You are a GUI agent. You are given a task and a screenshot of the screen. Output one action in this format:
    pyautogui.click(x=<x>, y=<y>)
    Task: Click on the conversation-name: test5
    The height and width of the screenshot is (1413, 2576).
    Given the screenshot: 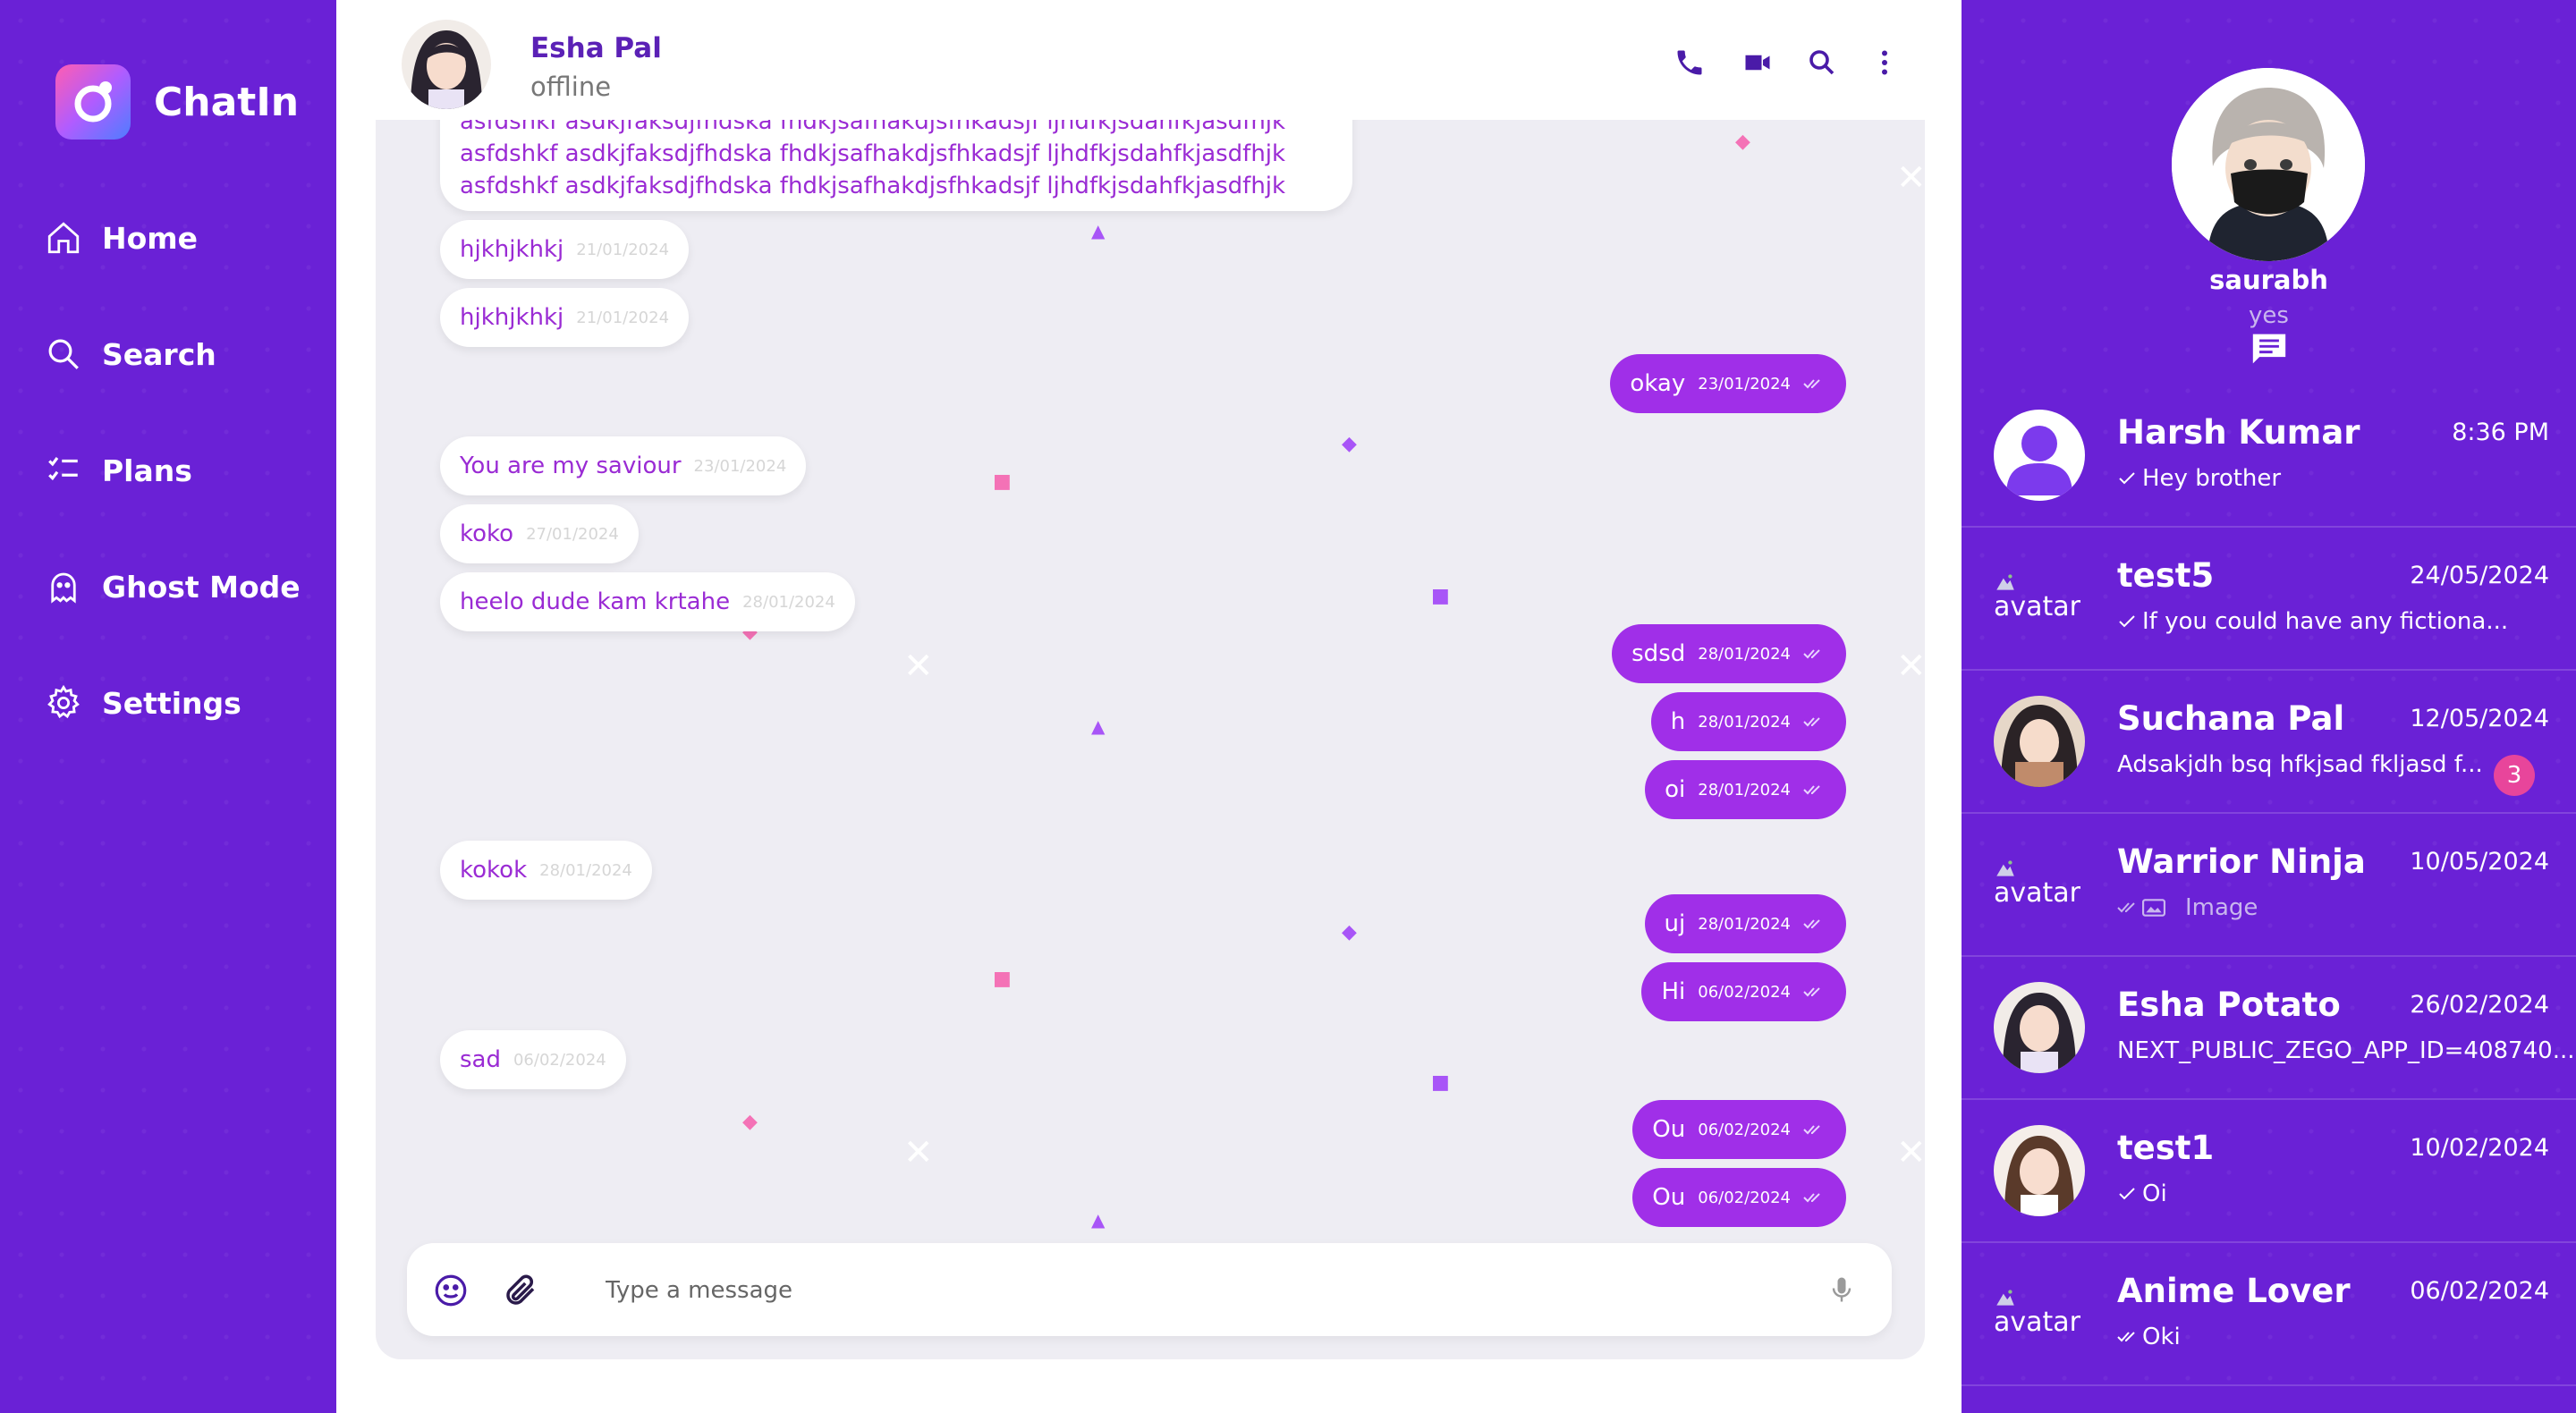 What is the action you would take?
    pyautogui.click(x=2166, y=575)
    